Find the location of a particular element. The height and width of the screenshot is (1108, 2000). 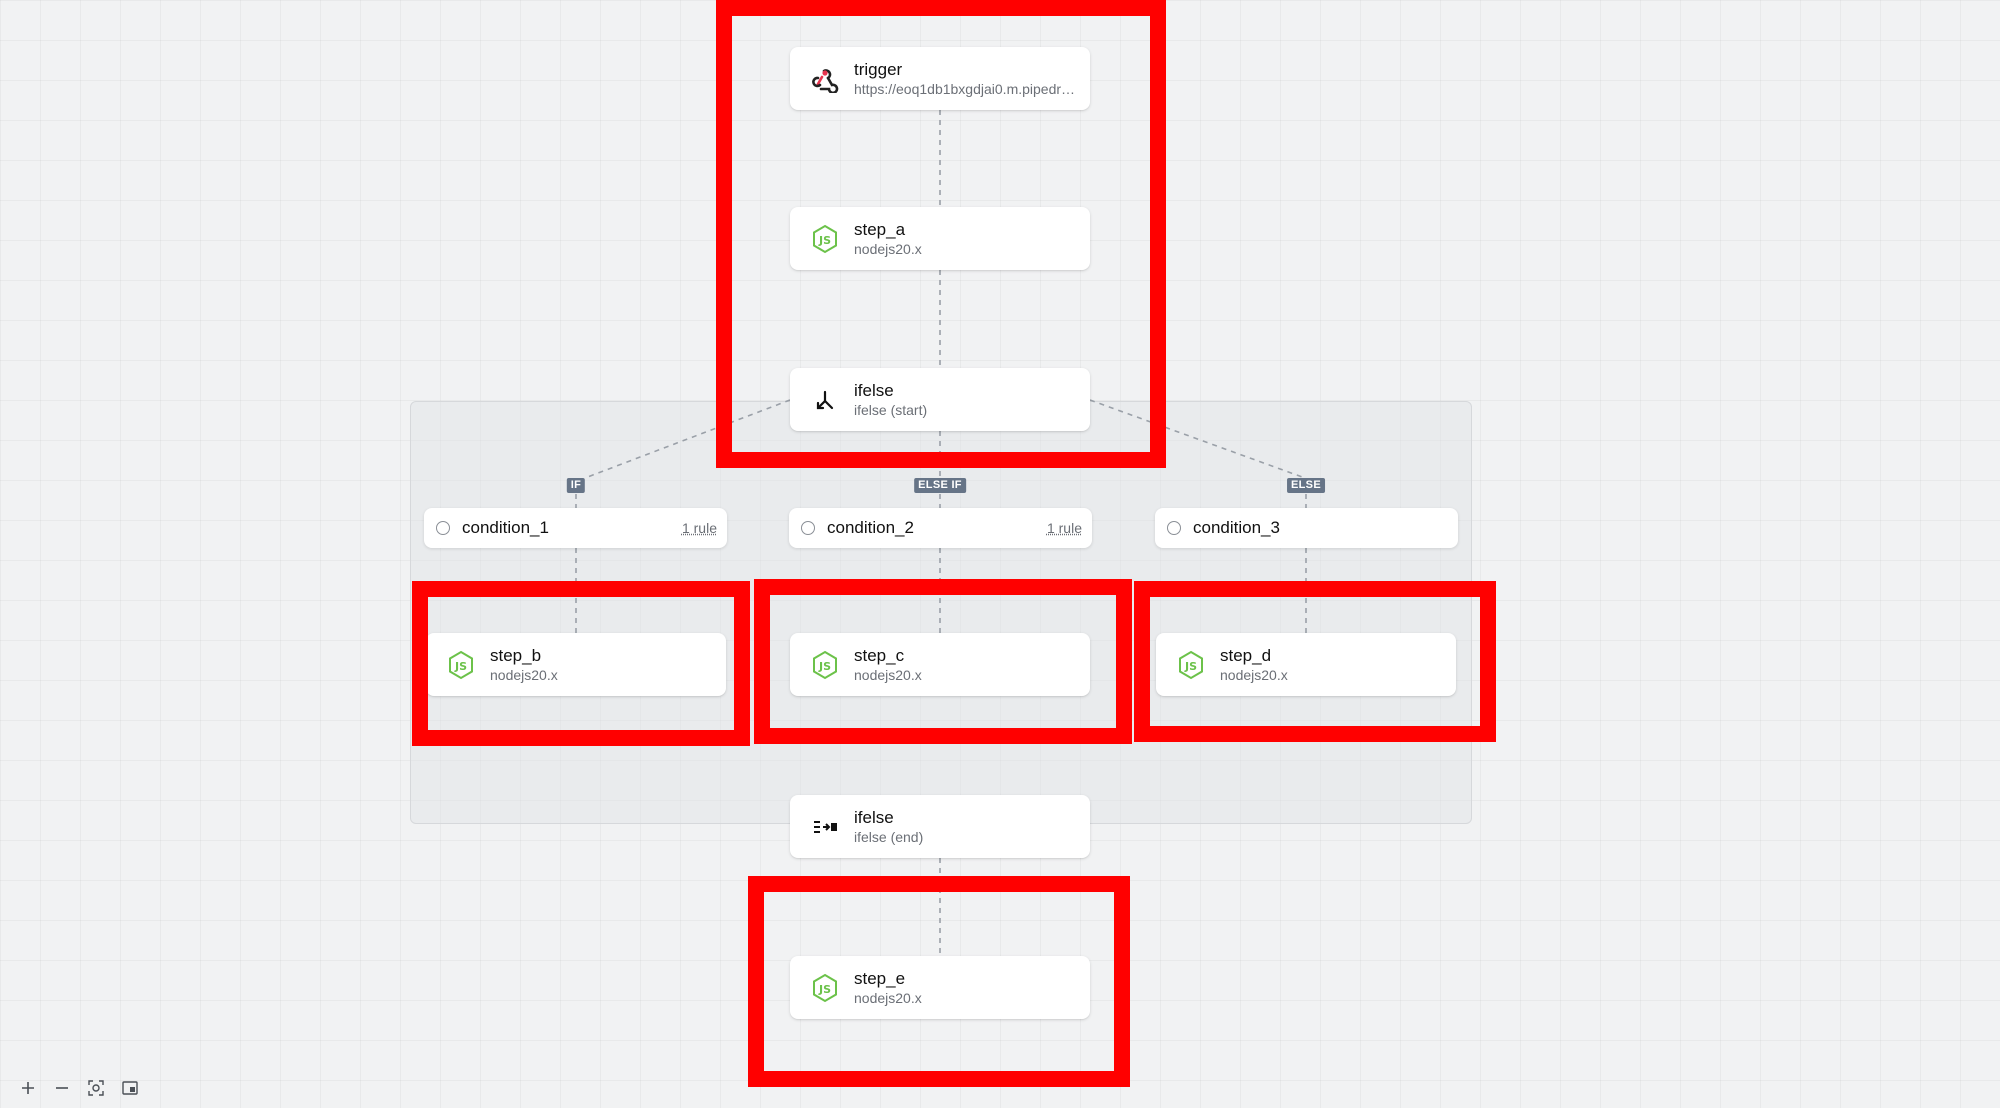

condition-3-label: condition_3 is located at coordinates (1236, 527).